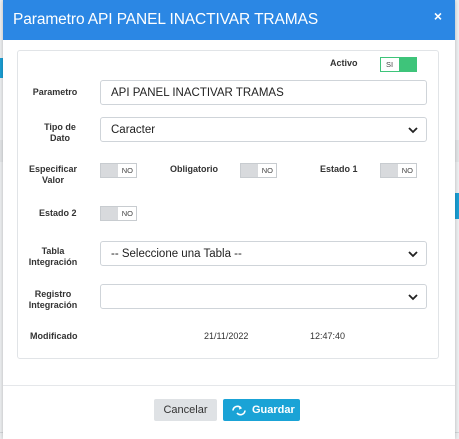 This screenshot has width=459, height=439. I want to click on tipo-dato-label-line1: Tipo de, so click(60, 127).